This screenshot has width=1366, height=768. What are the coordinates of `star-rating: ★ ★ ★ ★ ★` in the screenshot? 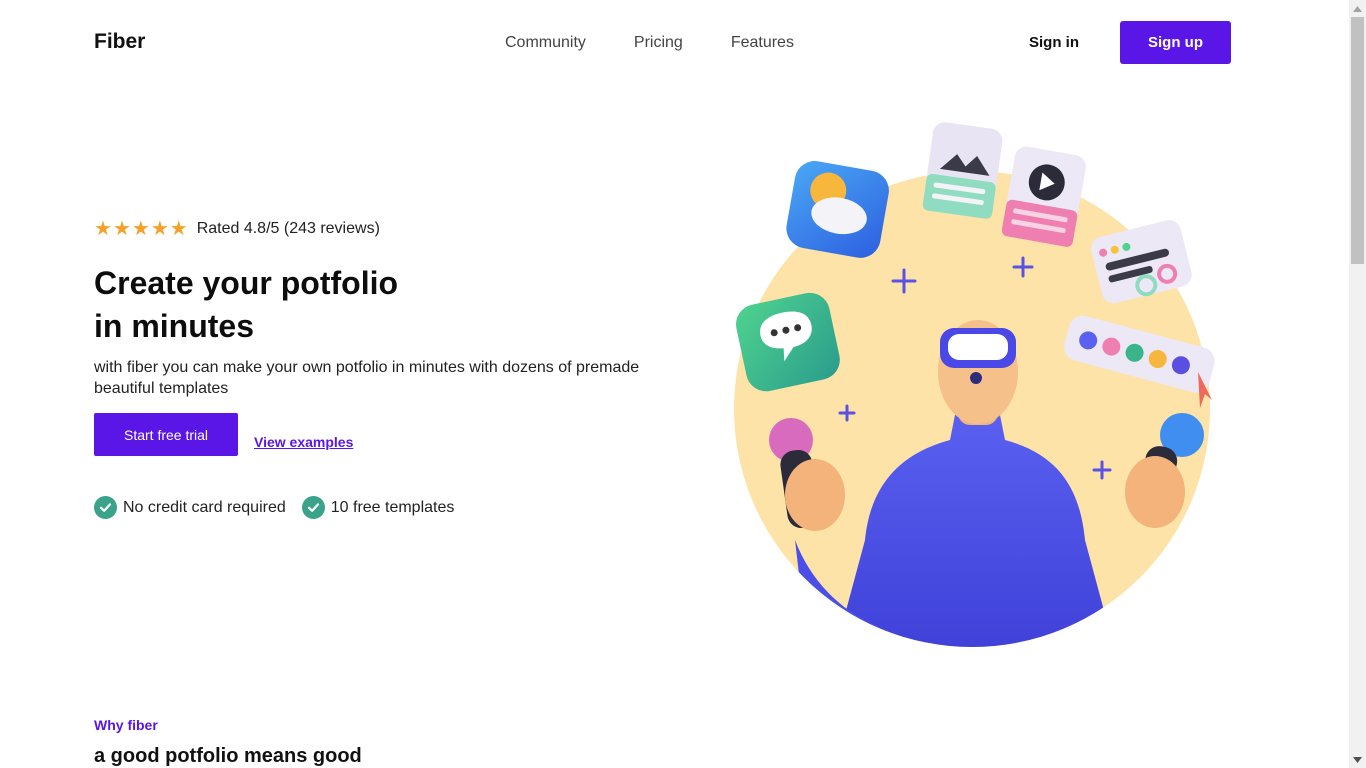 It's located at (141, 229).